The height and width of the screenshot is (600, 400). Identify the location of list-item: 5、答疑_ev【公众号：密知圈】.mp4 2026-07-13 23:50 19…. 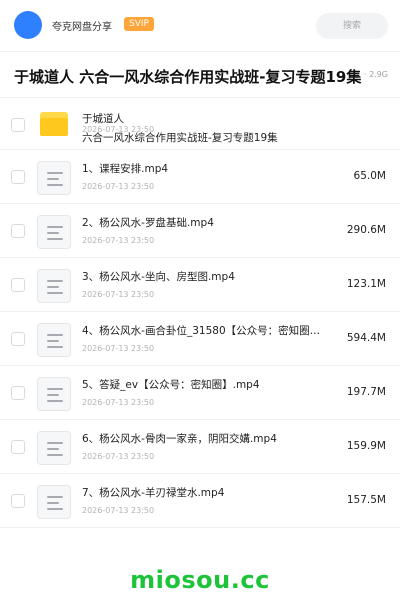
(200, 393).